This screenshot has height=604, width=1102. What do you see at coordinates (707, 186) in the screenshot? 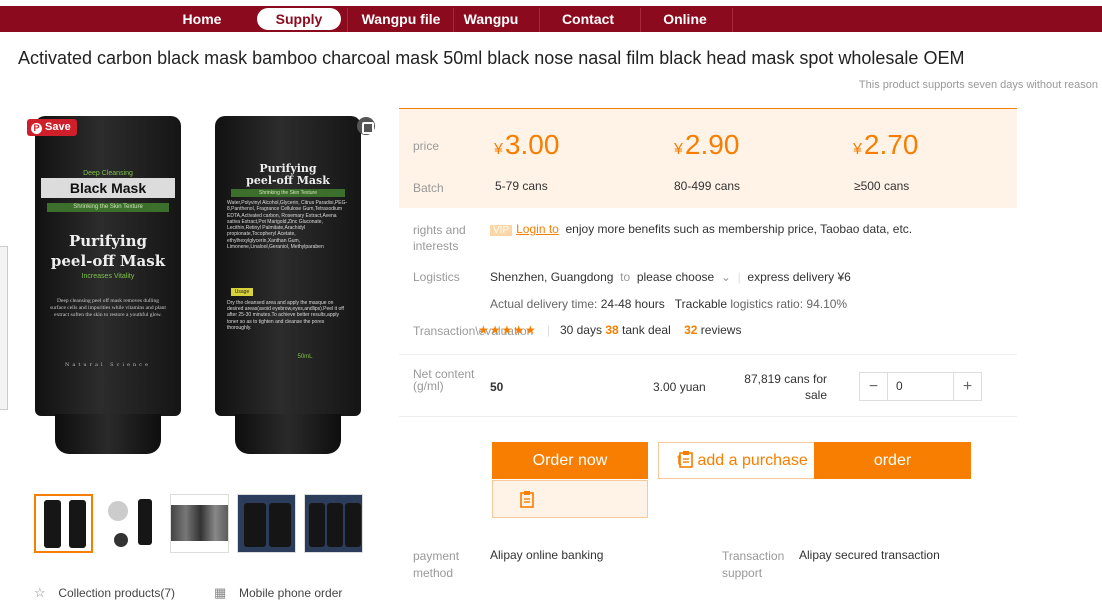
I see `batch-tier-2: 80-499 cans` at bounding box center [707, 186].